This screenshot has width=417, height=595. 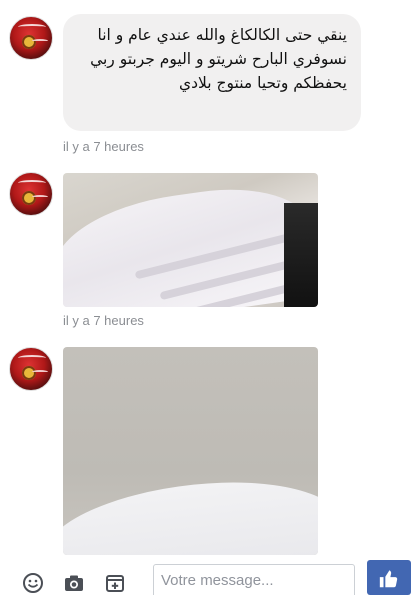 I want to click on like-icon, so click(x=388, y=579).